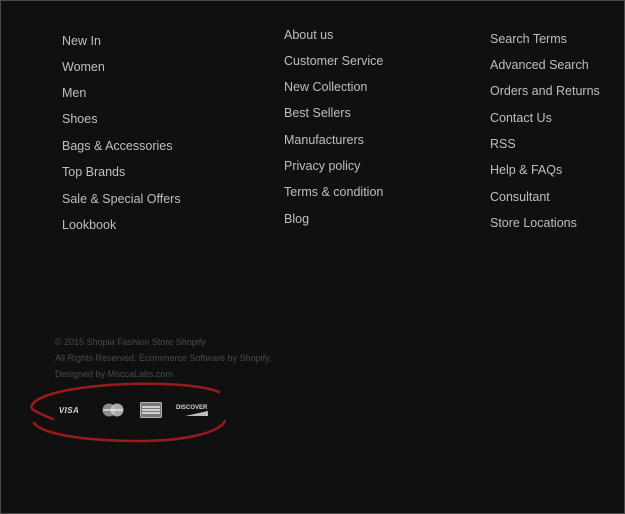  What do you see at coordinates (151, 410) in the screenshot?
I see `amex-icon` at bounding box center [151, 410].